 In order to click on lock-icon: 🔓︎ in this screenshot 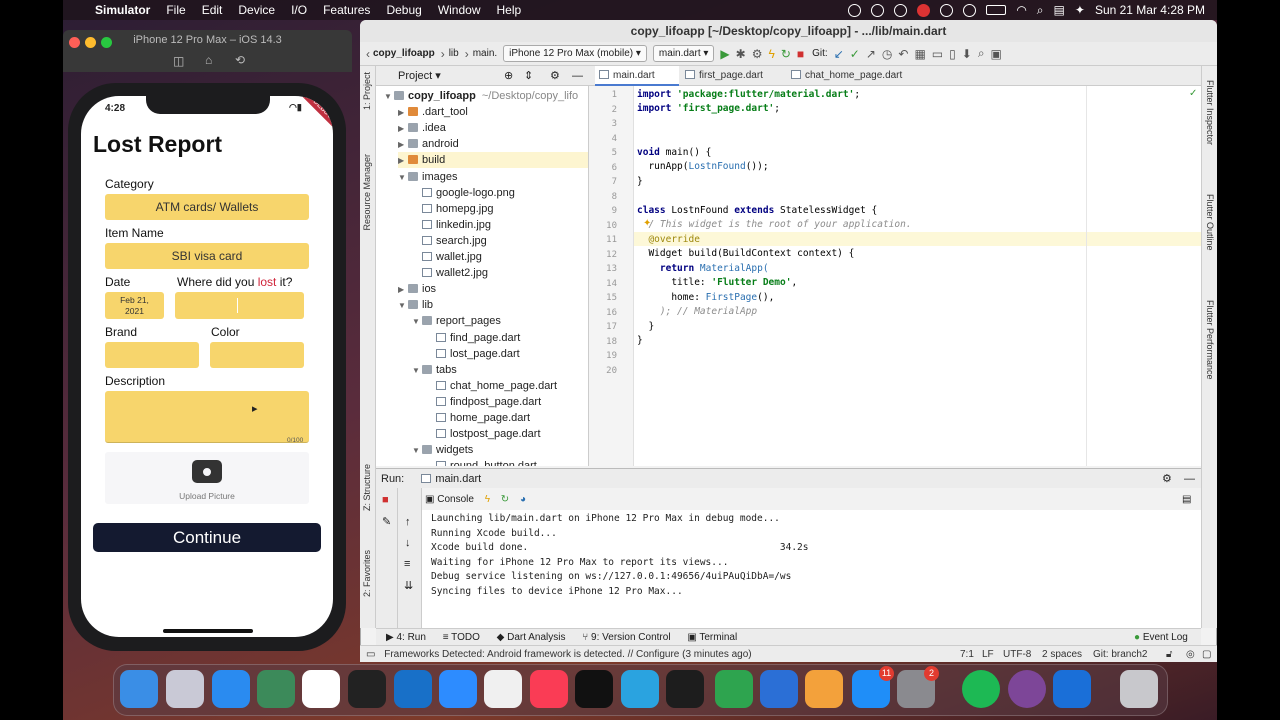, I will do `click(1169, 654)`.